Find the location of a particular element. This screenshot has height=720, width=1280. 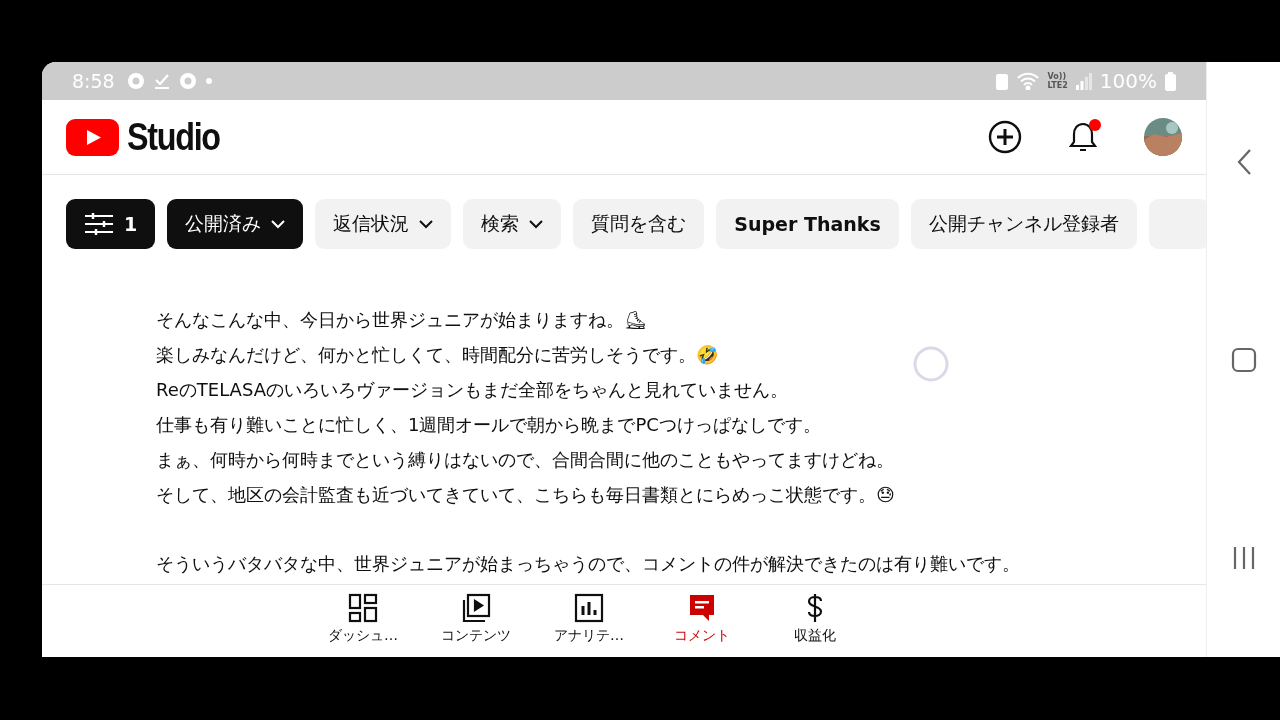

comment-icon is located at coordinates (702, 608).